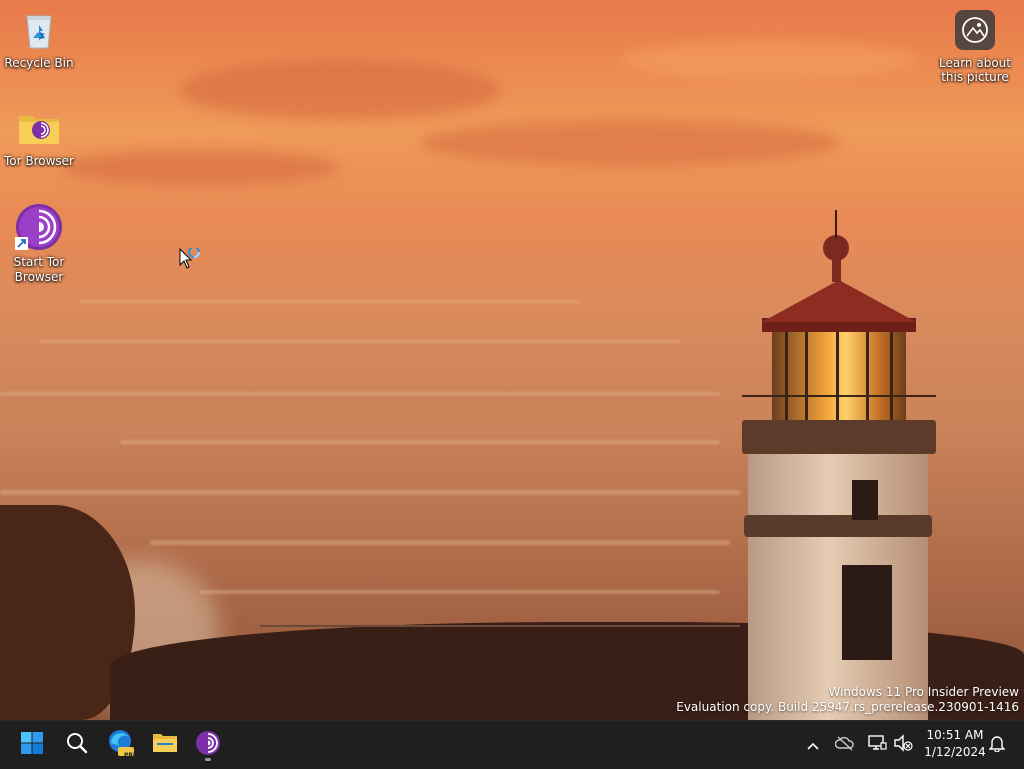 The image size is (1024, 769). I want to click on desktop-icon-start-tor-browser: Start Tor Browser, so click(39, 244).